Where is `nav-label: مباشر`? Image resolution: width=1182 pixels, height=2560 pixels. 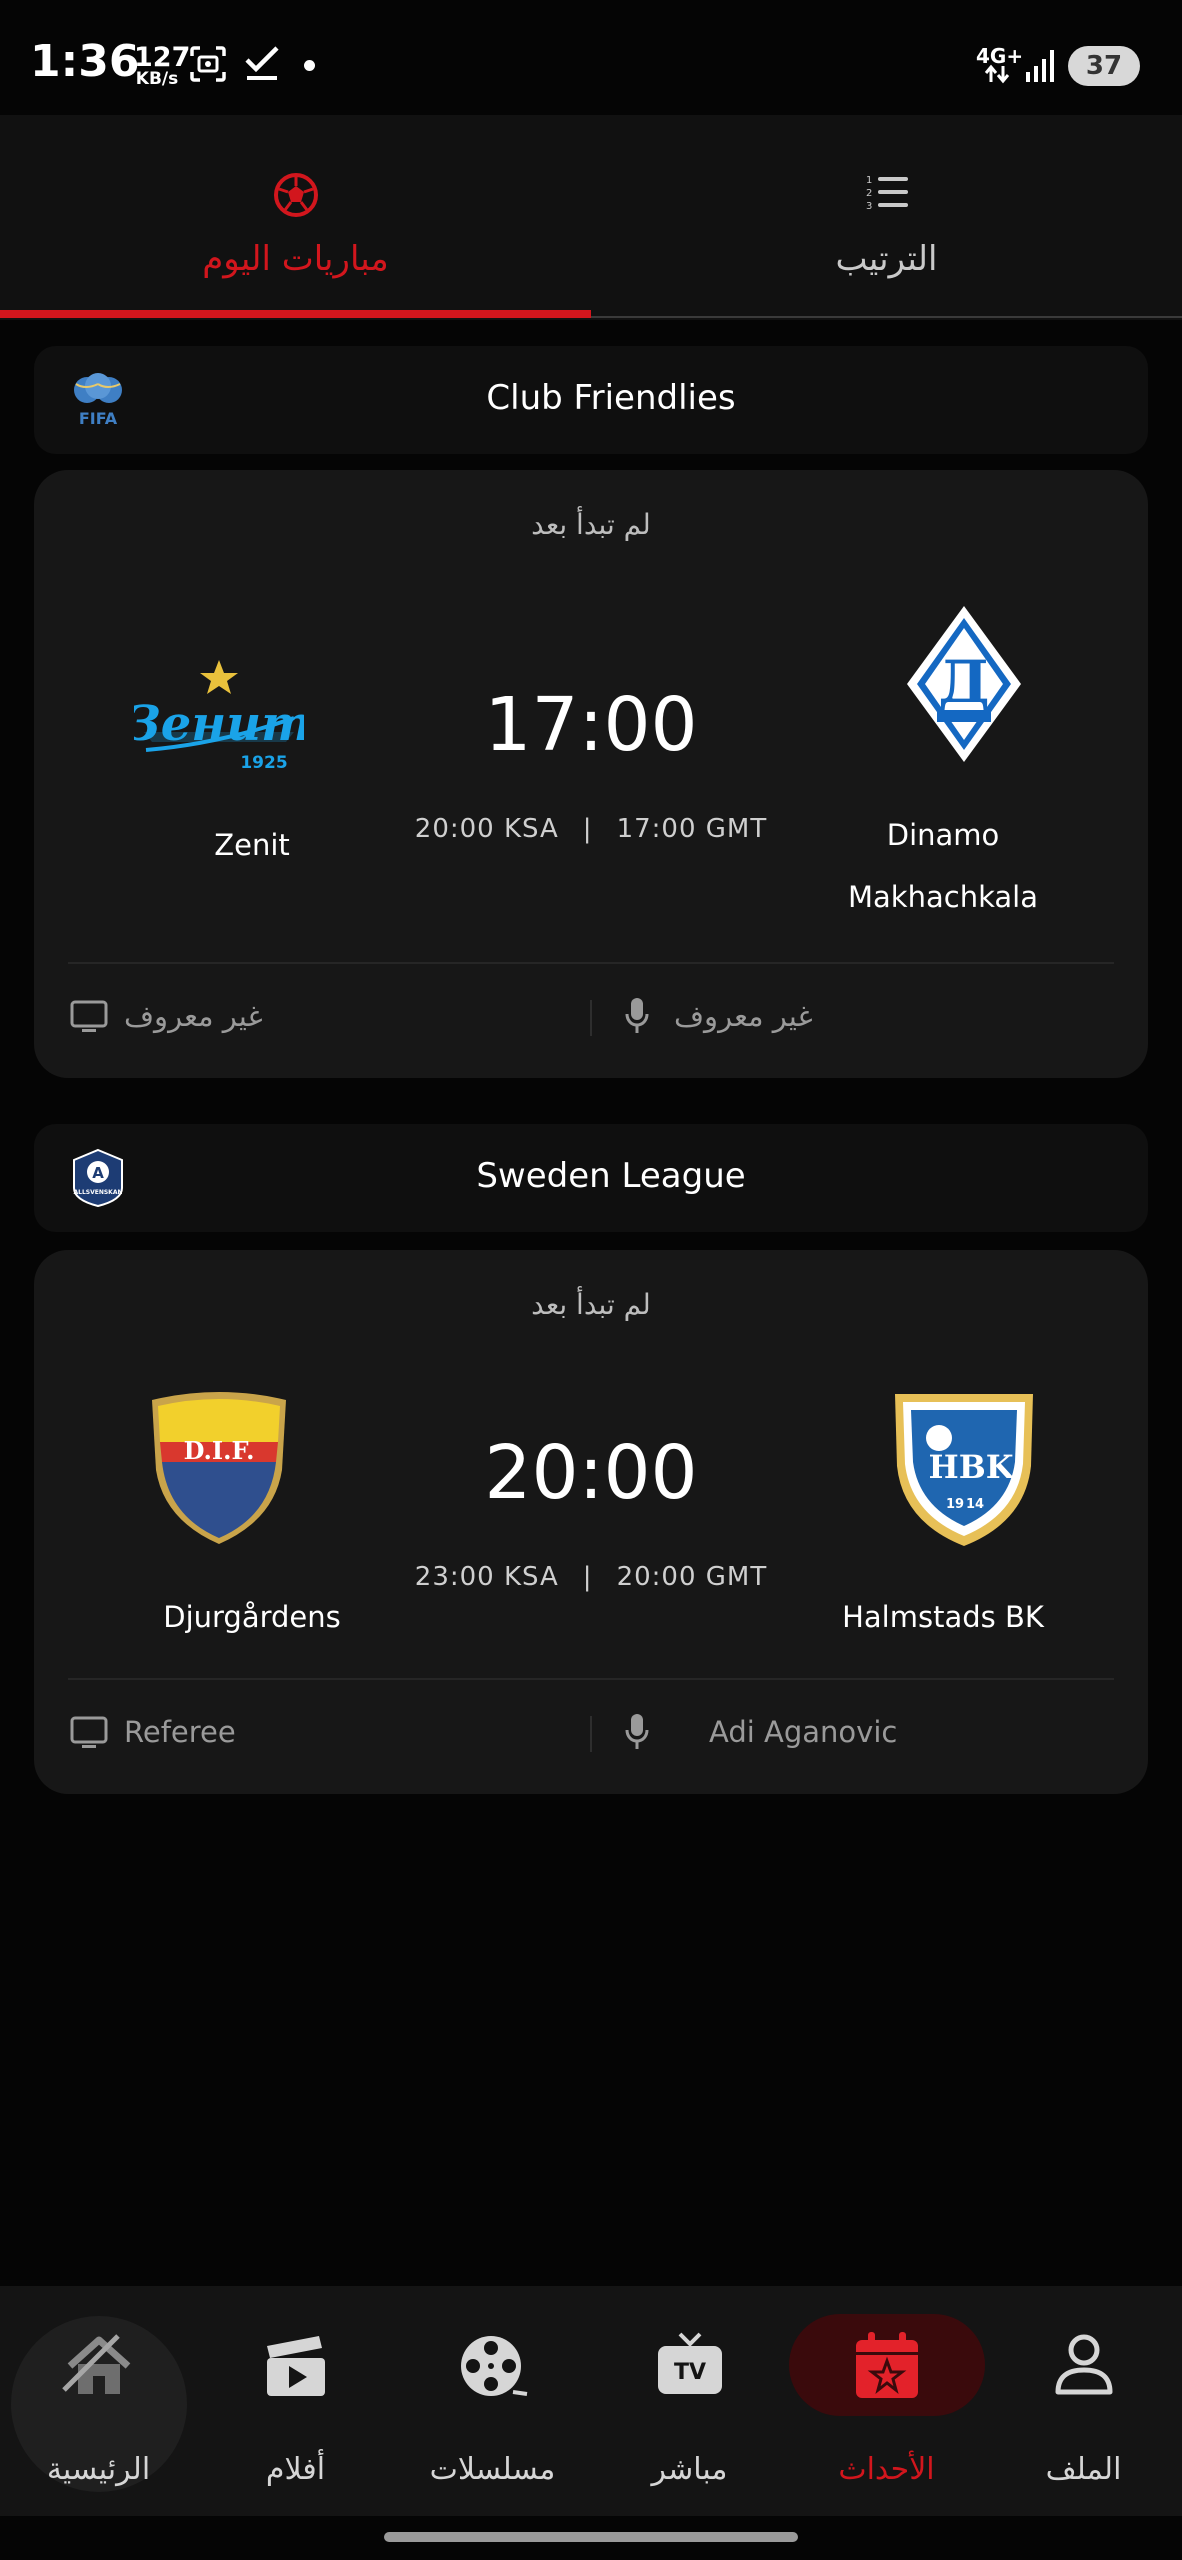
nav-label: مباشر is located at coordinates (689, 2469).